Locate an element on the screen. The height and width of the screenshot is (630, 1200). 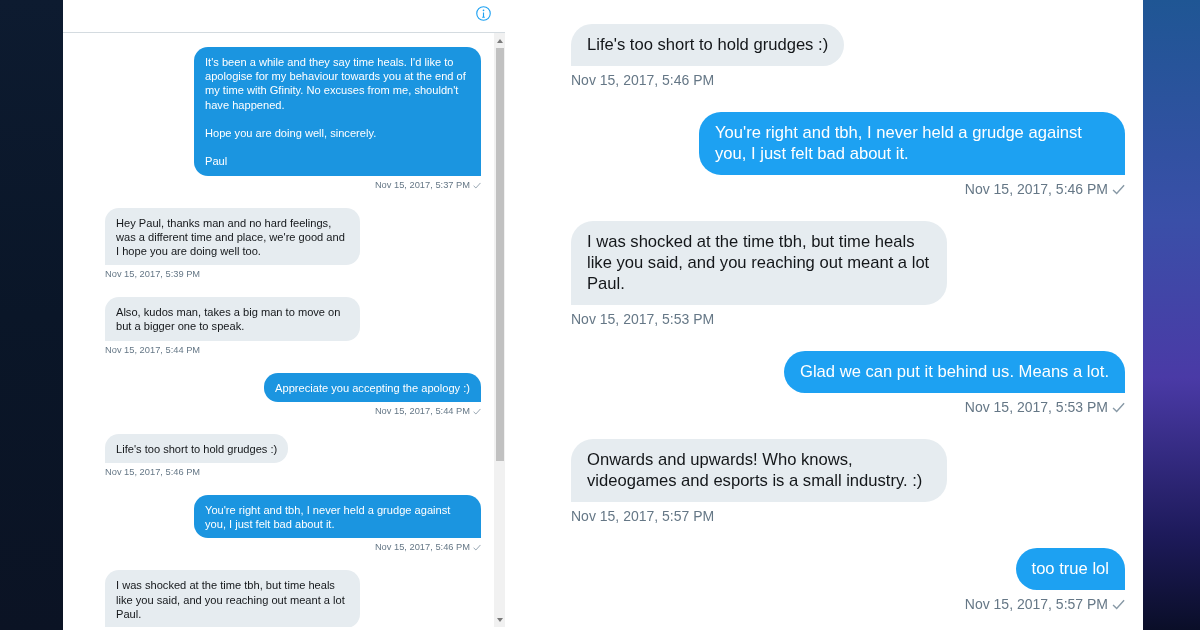
message-bubble: Glad we can put it behind us. Means a lot. is located at coordinates (954, 372).